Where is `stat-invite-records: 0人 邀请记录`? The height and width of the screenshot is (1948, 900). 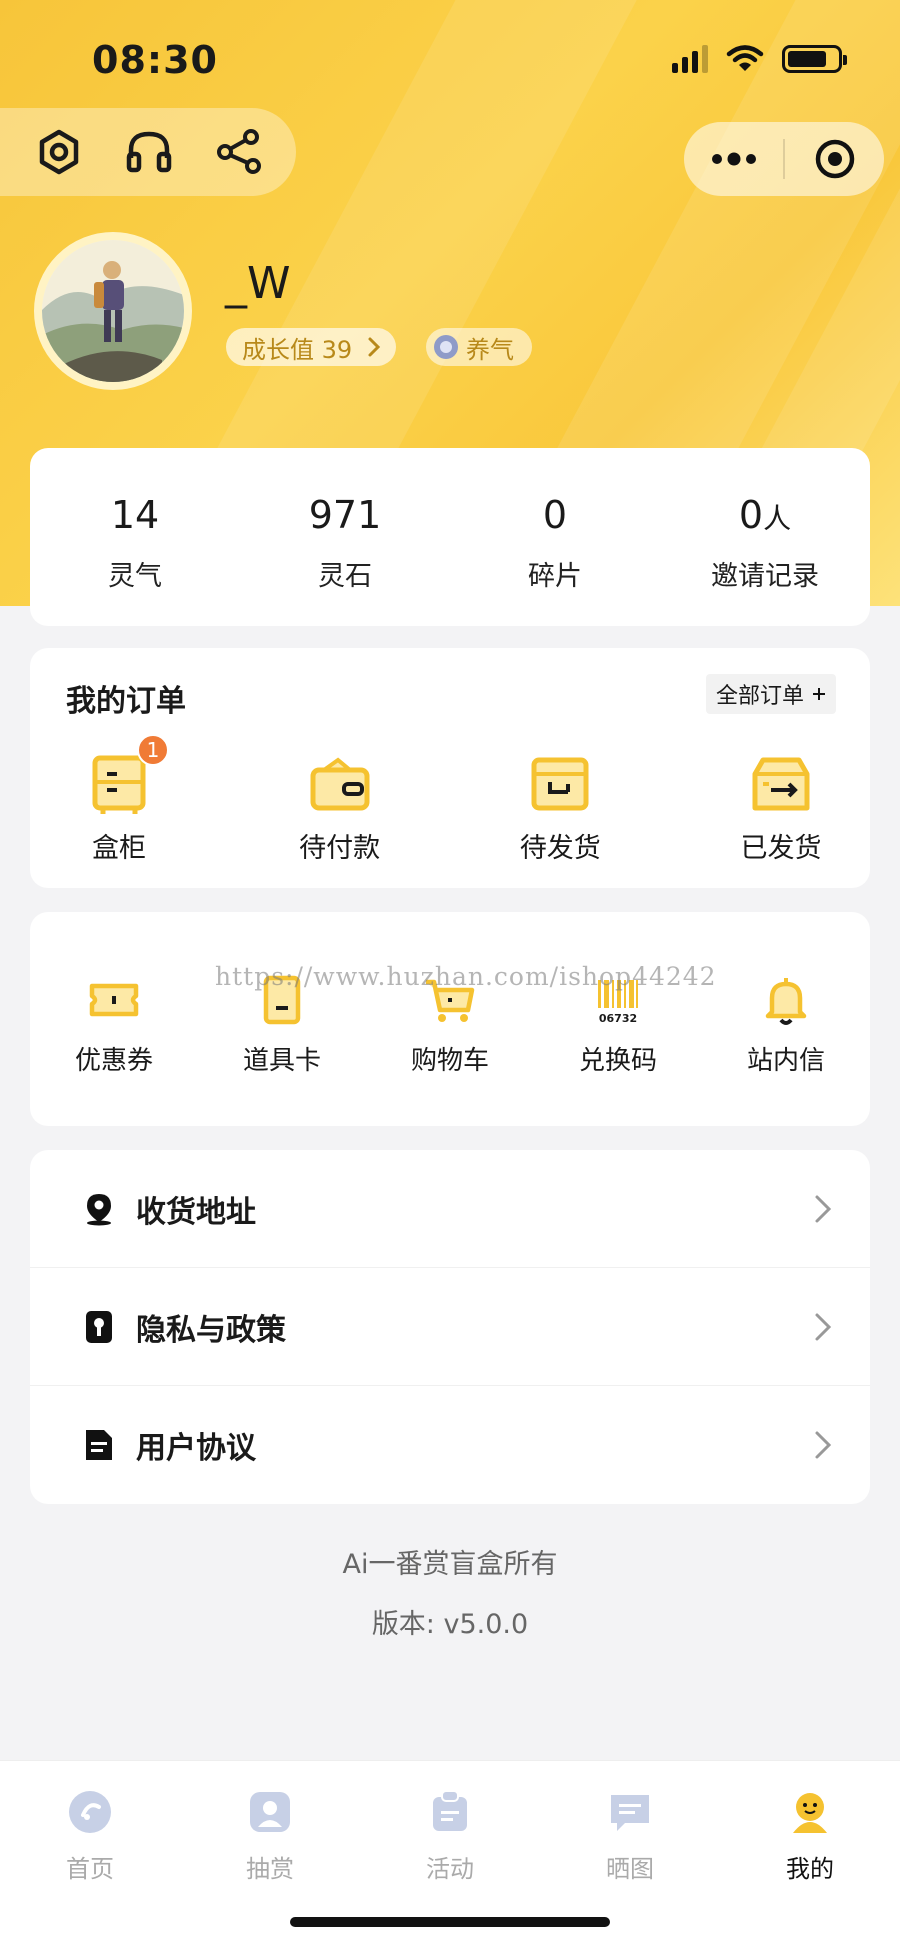 stat-invite-records: 0人 邀请记录 is located at coordinates (765, 537).